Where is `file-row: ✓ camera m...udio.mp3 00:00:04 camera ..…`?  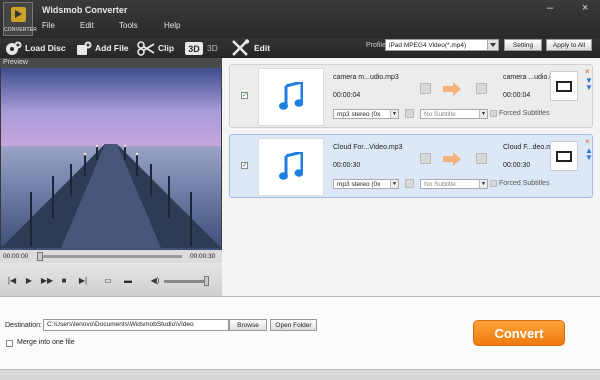
file-row: ✓ camera m...udio.mp3 00:00:04 camera ..… is located at coordinates (411, 96).